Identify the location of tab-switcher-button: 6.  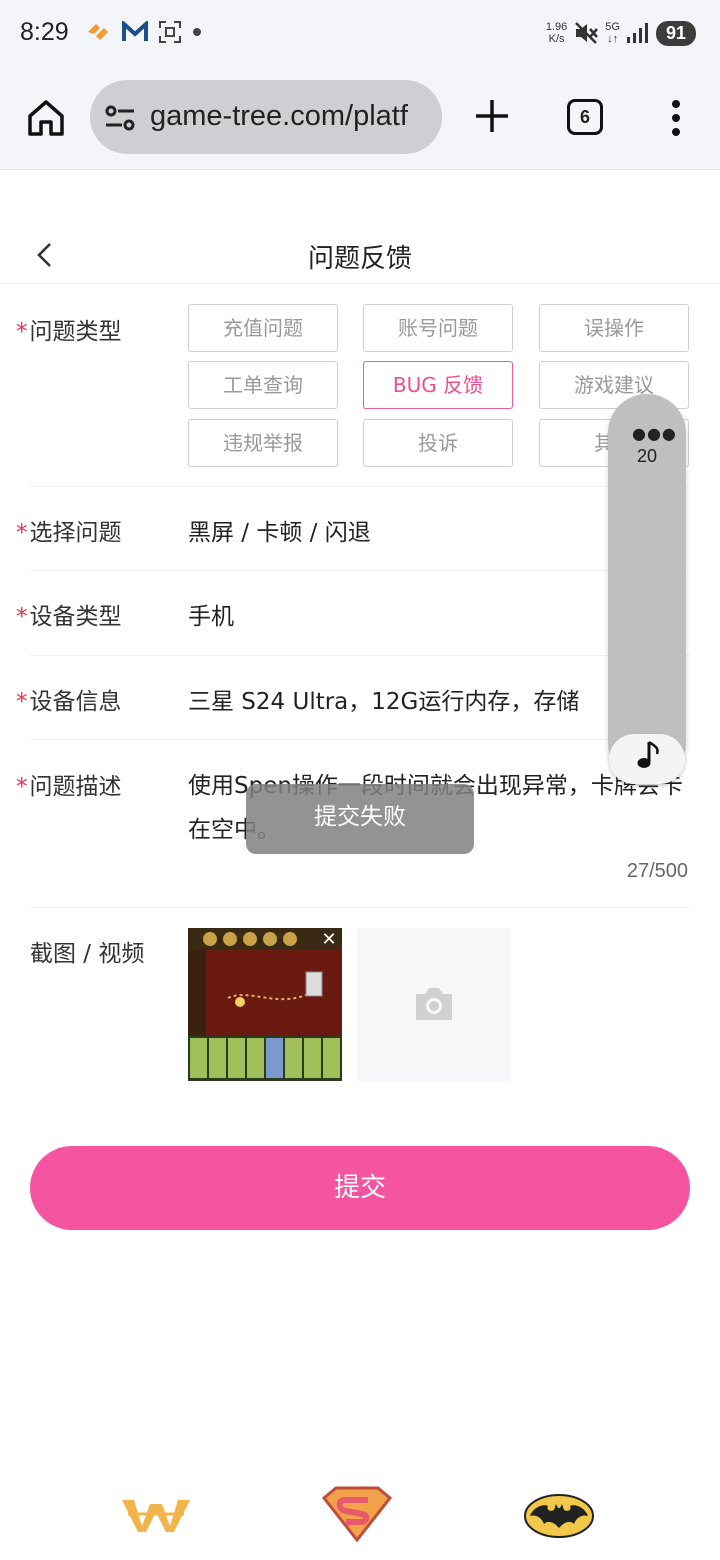
(585, 117).